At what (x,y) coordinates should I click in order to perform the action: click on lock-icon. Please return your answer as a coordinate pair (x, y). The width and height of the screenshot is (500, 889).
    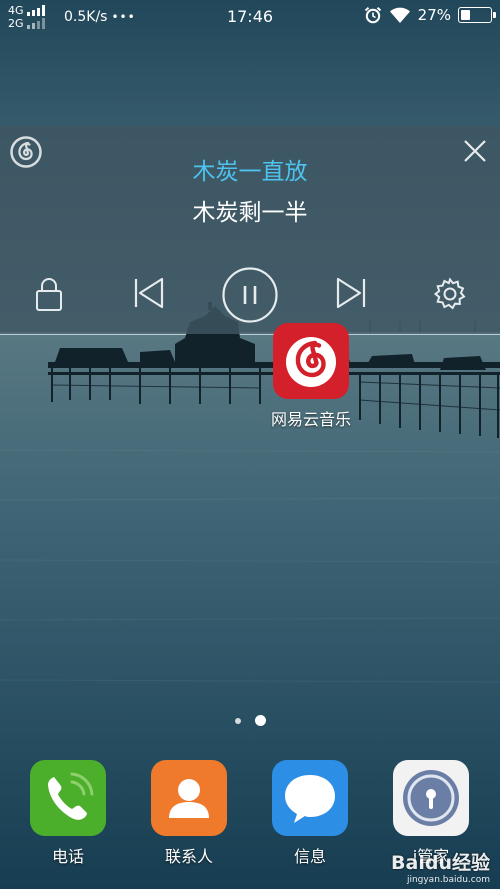
    Looking at the image, I should click on (49, 294).